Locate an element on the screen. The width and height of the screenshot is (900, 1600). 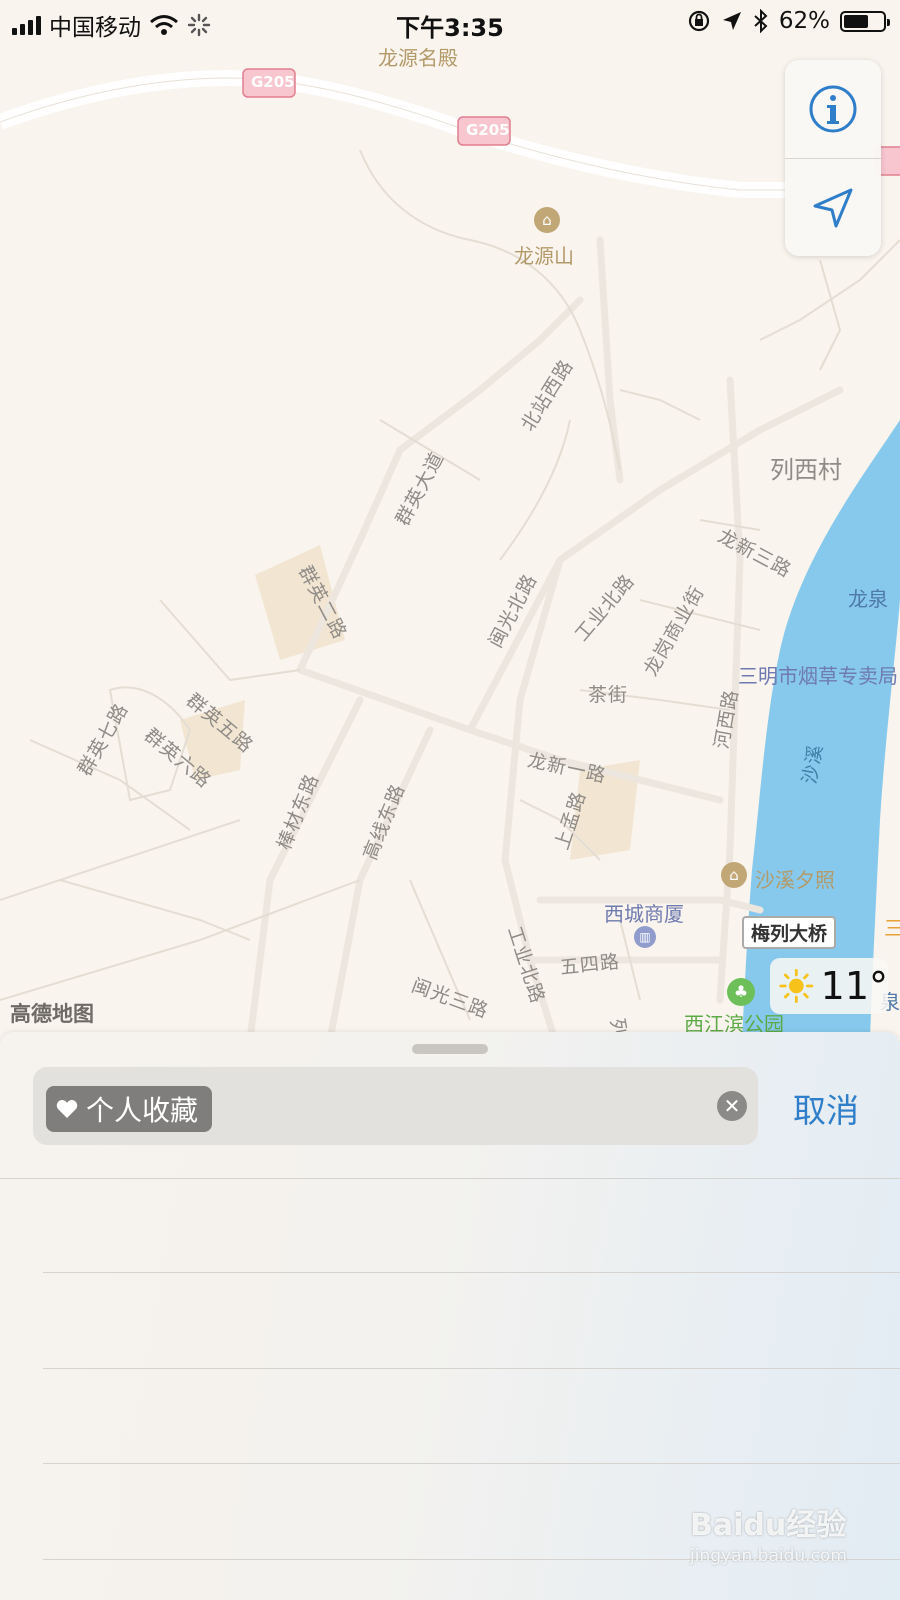
battery-icon is located at coordinates (865, 21).